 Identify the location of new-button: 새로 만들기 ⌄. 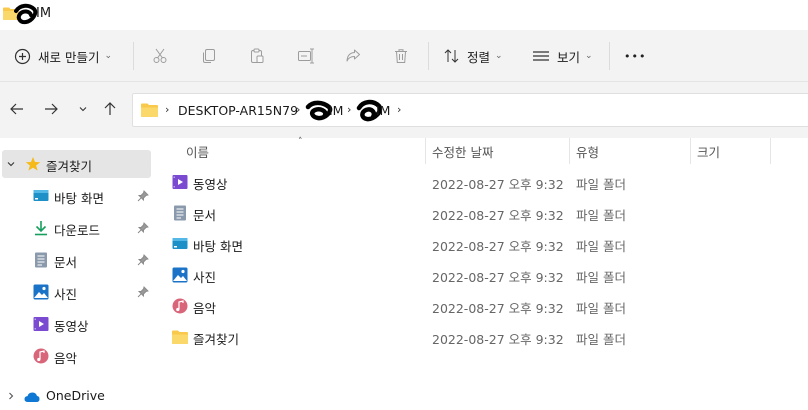
(63, 56).